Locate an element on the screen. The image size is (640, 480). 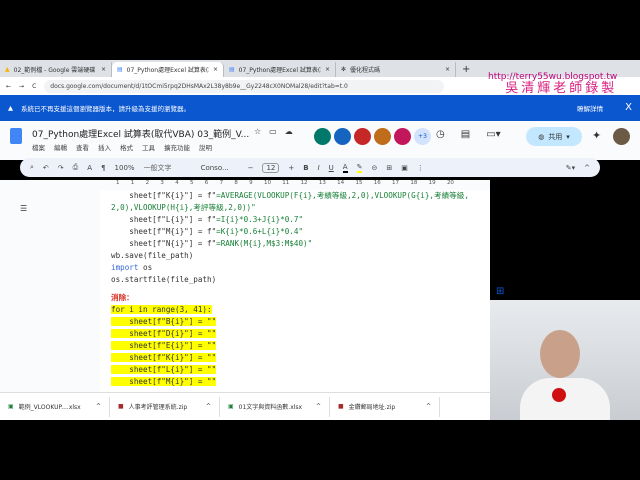
menu-extensions: 擴充功能 is located at coordinates (177, 147).